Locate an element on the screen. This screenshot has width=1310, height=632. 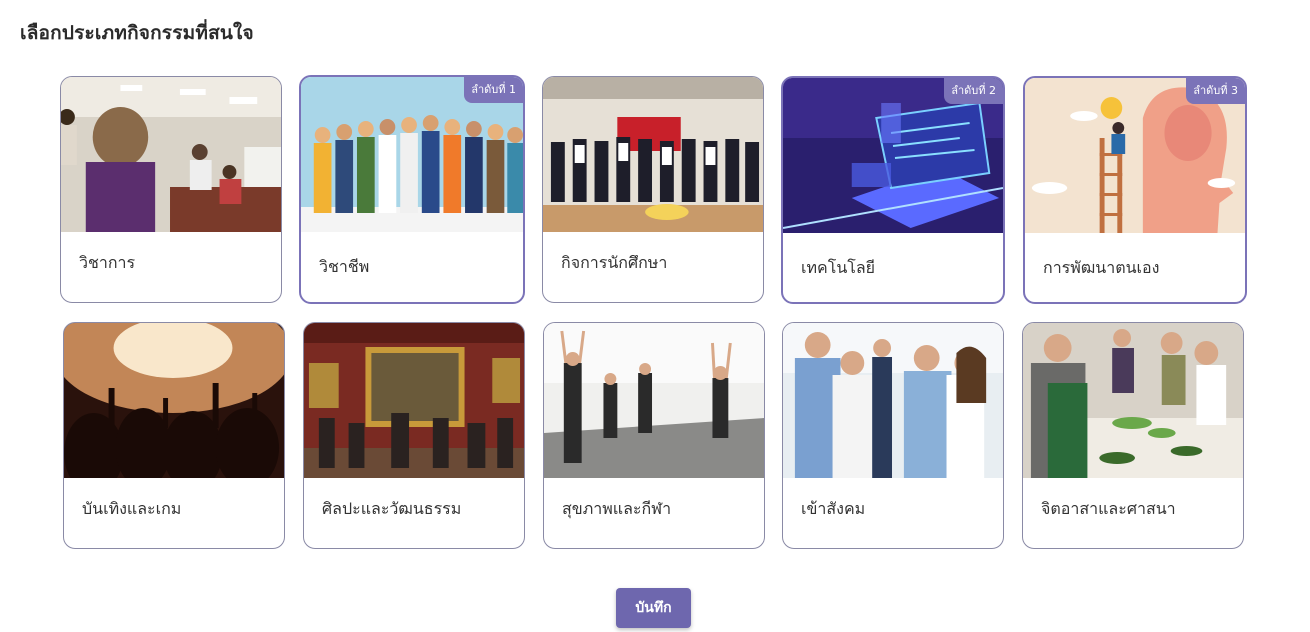
category-card-technology: ลำดับที่ 2 เทคโนโลยี is located at coordinates (893, 190).